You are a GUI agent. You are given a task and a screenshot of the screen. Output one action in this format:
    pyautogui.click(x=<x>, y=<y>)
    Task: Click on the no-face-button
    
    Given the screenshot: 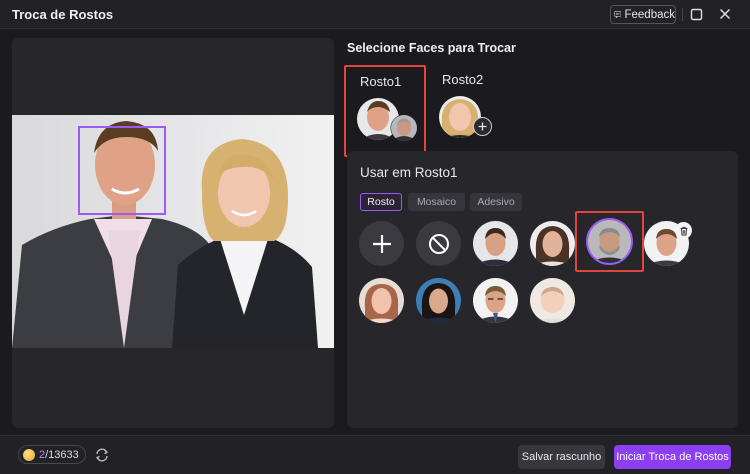 What is the action you would take?
    pyautogui.click(x=438, y=243)
    